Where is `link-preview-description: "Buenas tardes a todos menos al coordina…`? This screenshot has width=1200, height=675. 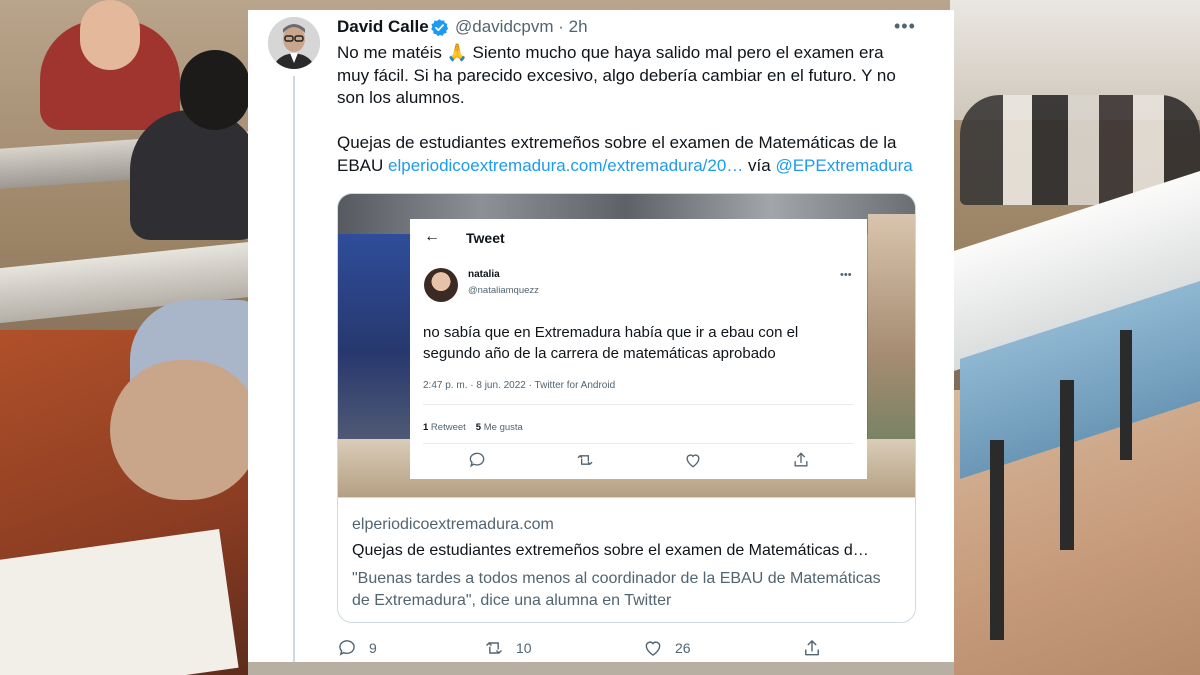 link-preview-description: "Buenas tardes a todos menos al coordina… is located at coordinates (616, 589).